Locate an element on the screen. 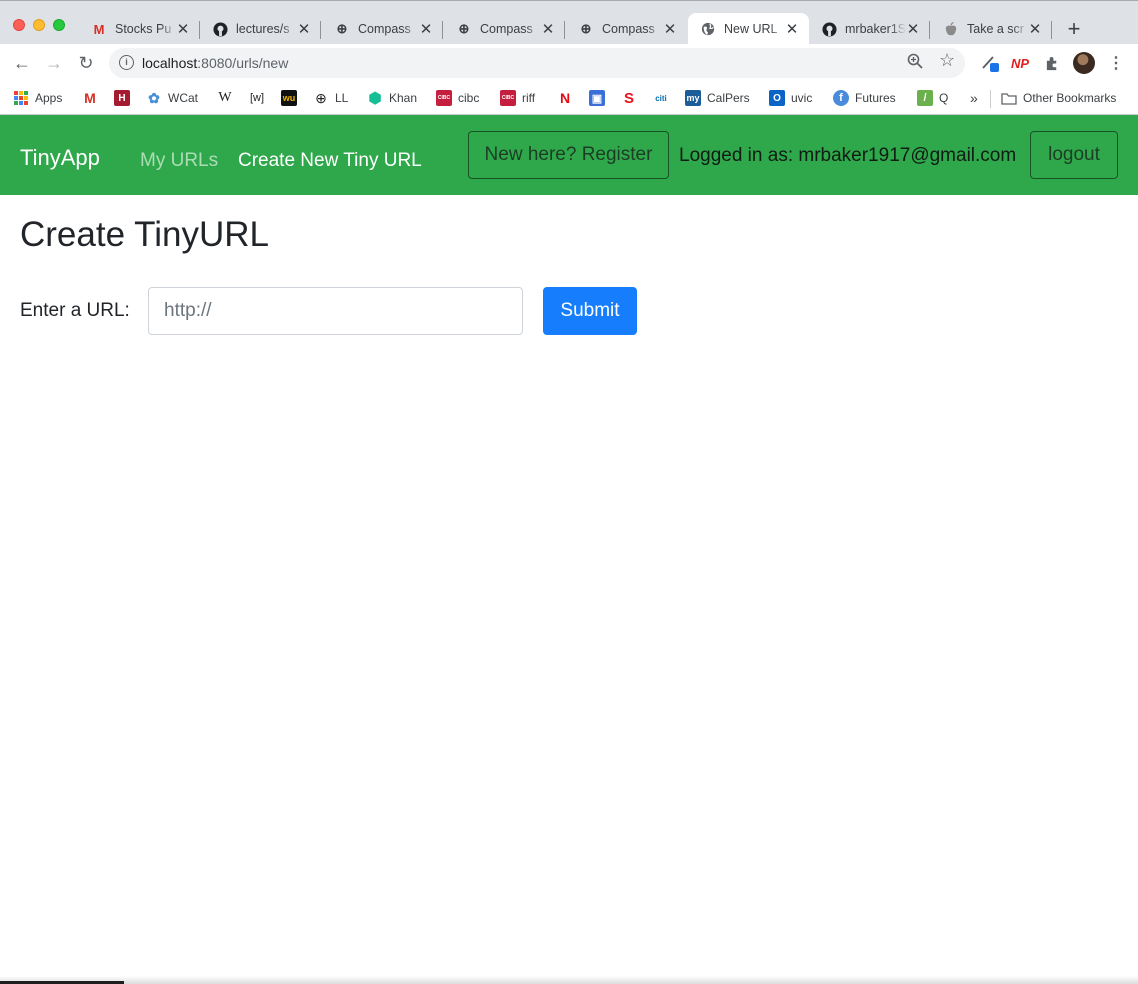  browser-menu-icon: ⋮ is located at coordinates (1116, 63).